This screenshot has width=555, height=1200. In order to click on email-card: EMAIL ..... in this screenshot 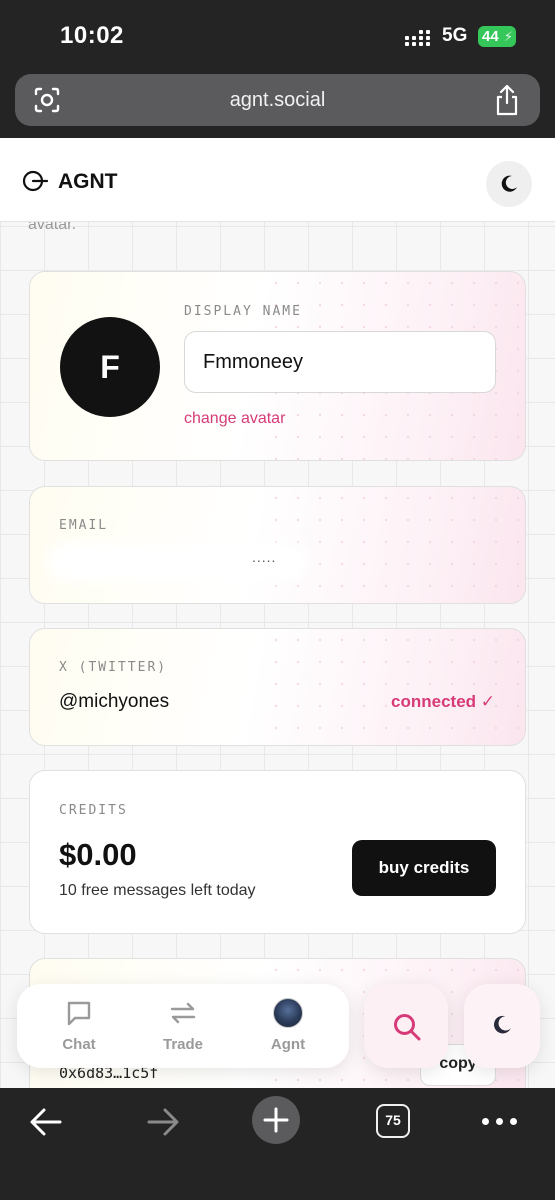, I will do `click(277, 545)`.